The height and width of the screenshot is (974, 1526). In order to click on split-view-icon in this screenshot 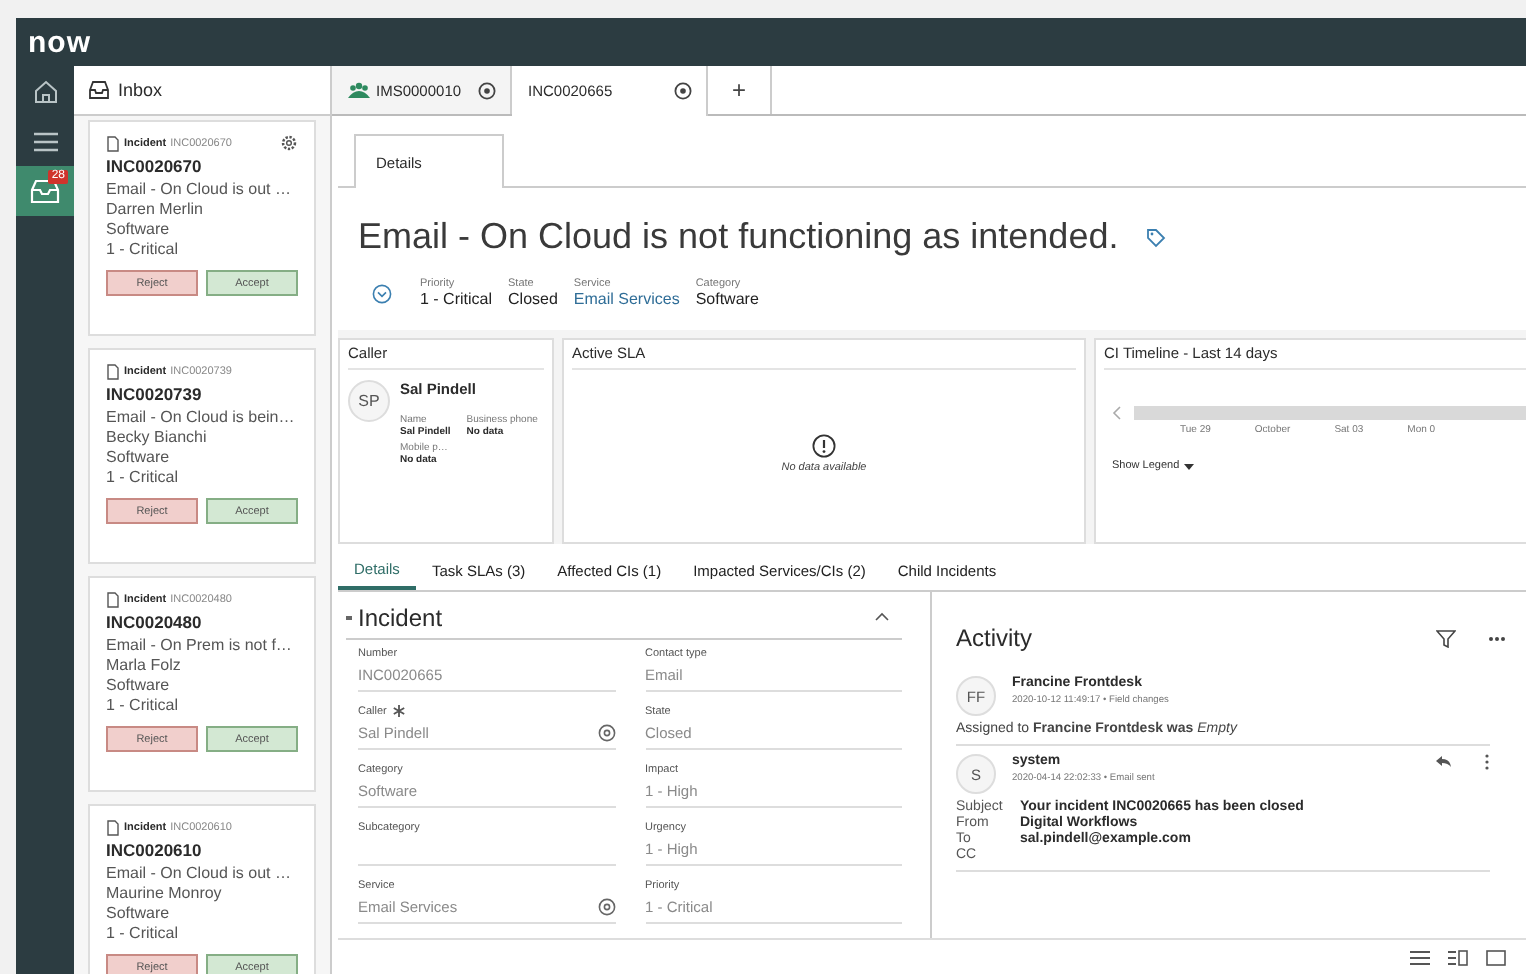, I will do `click(1458, 957)`.